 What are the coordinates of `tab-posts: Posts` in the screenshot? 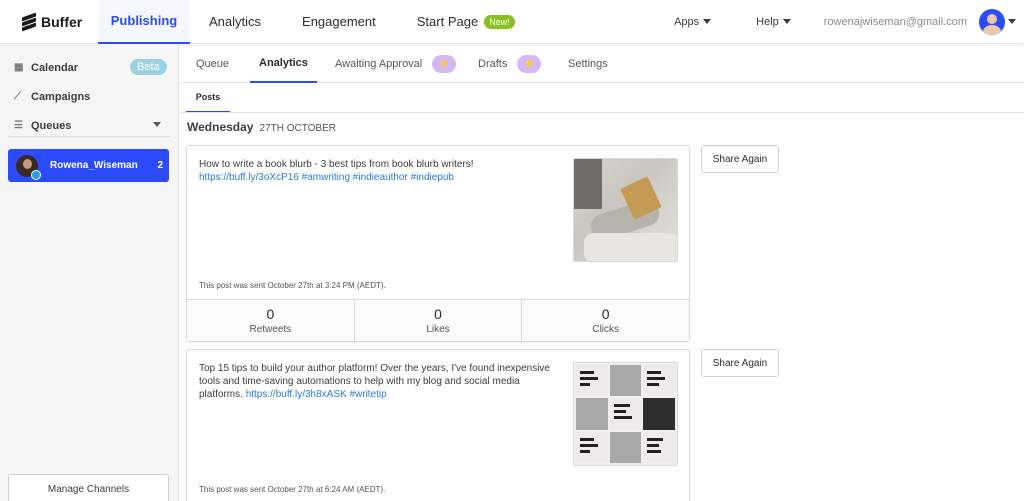 It's located at (208, 98).